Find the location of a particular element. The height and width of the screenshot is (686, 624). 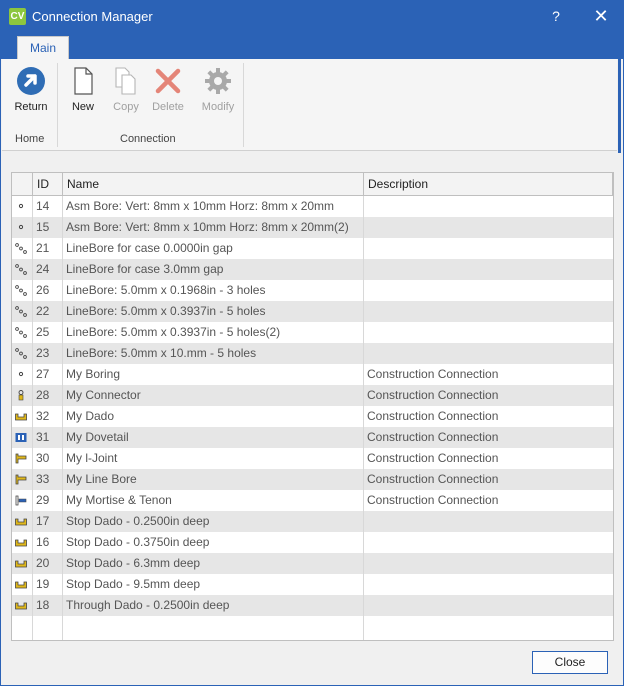

row-id: 16 is located at coordinates (48, 542).